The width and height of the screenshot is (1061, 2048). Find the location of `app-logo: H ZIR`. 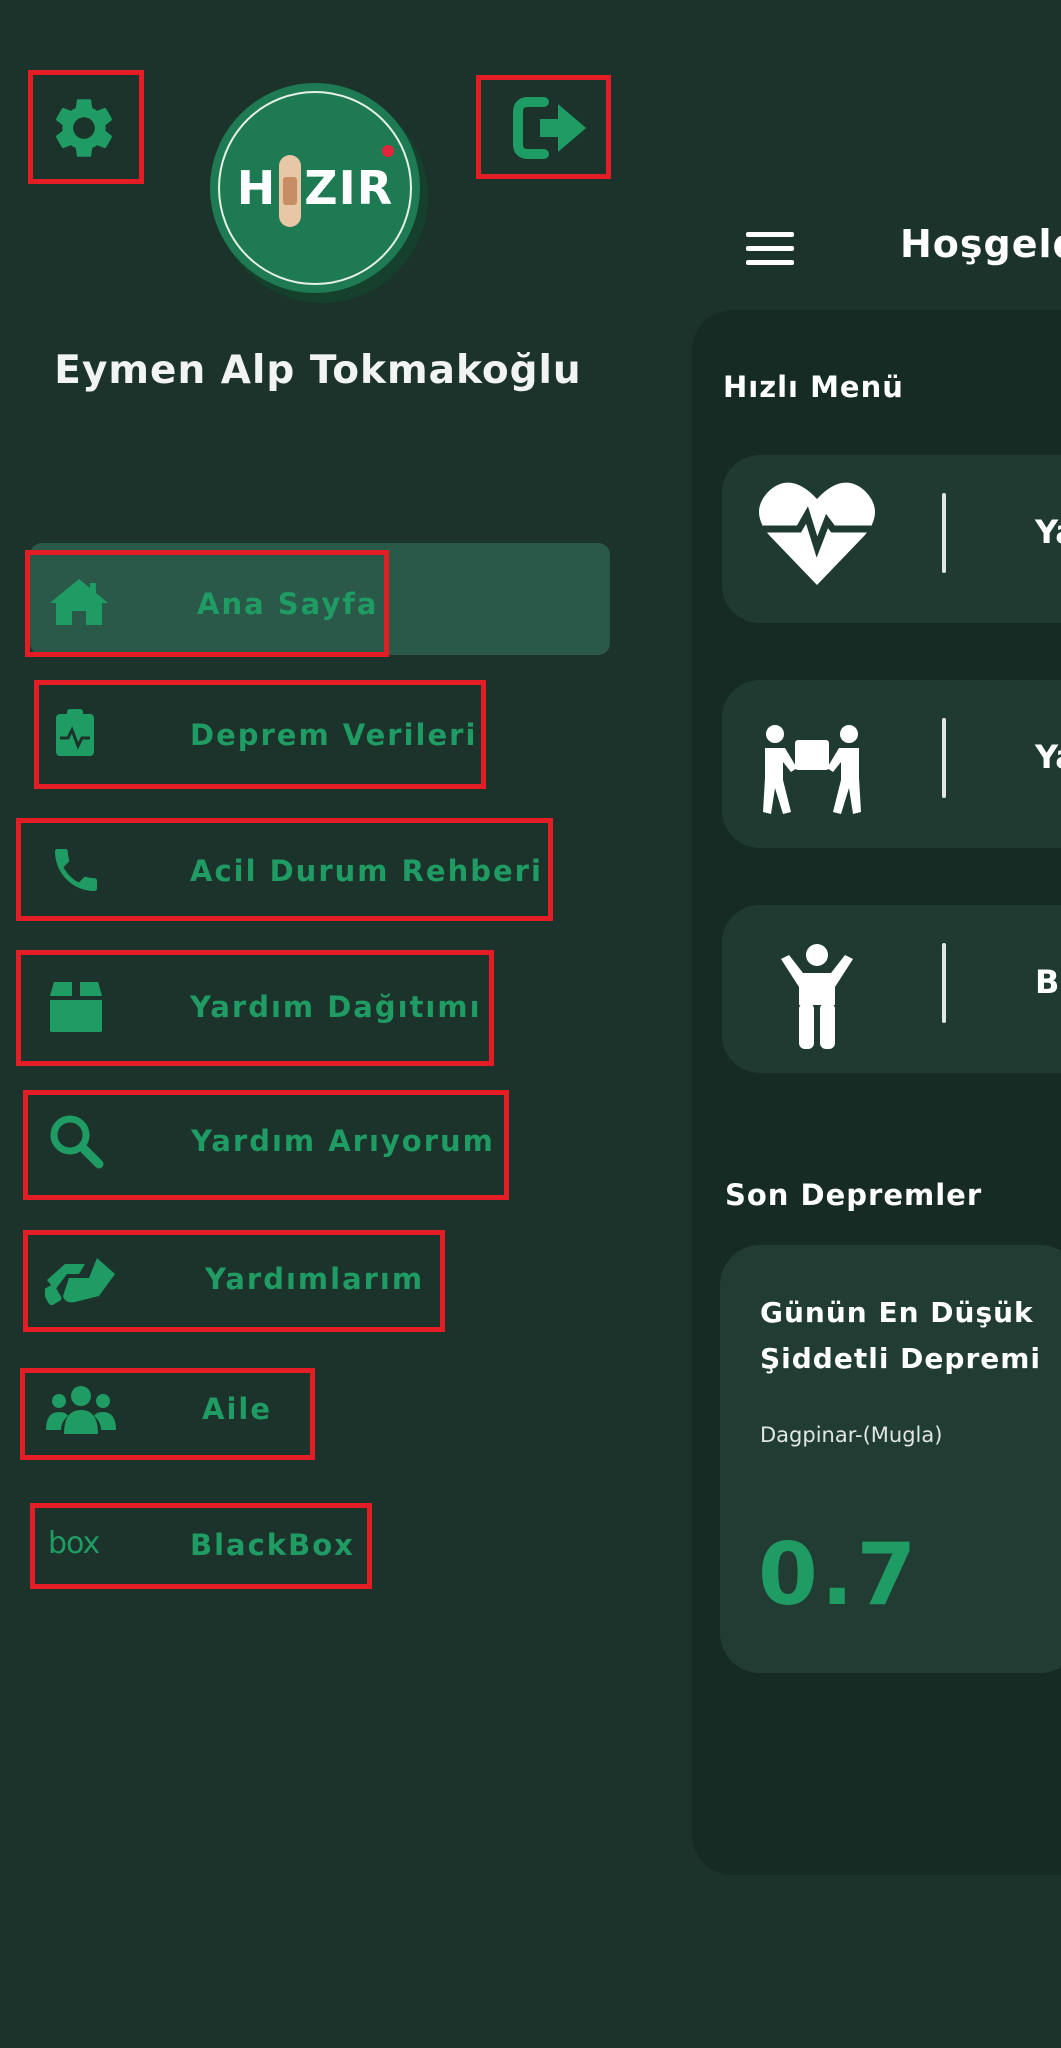

app-logo: H ZIR is located at coordinates (319, 193).